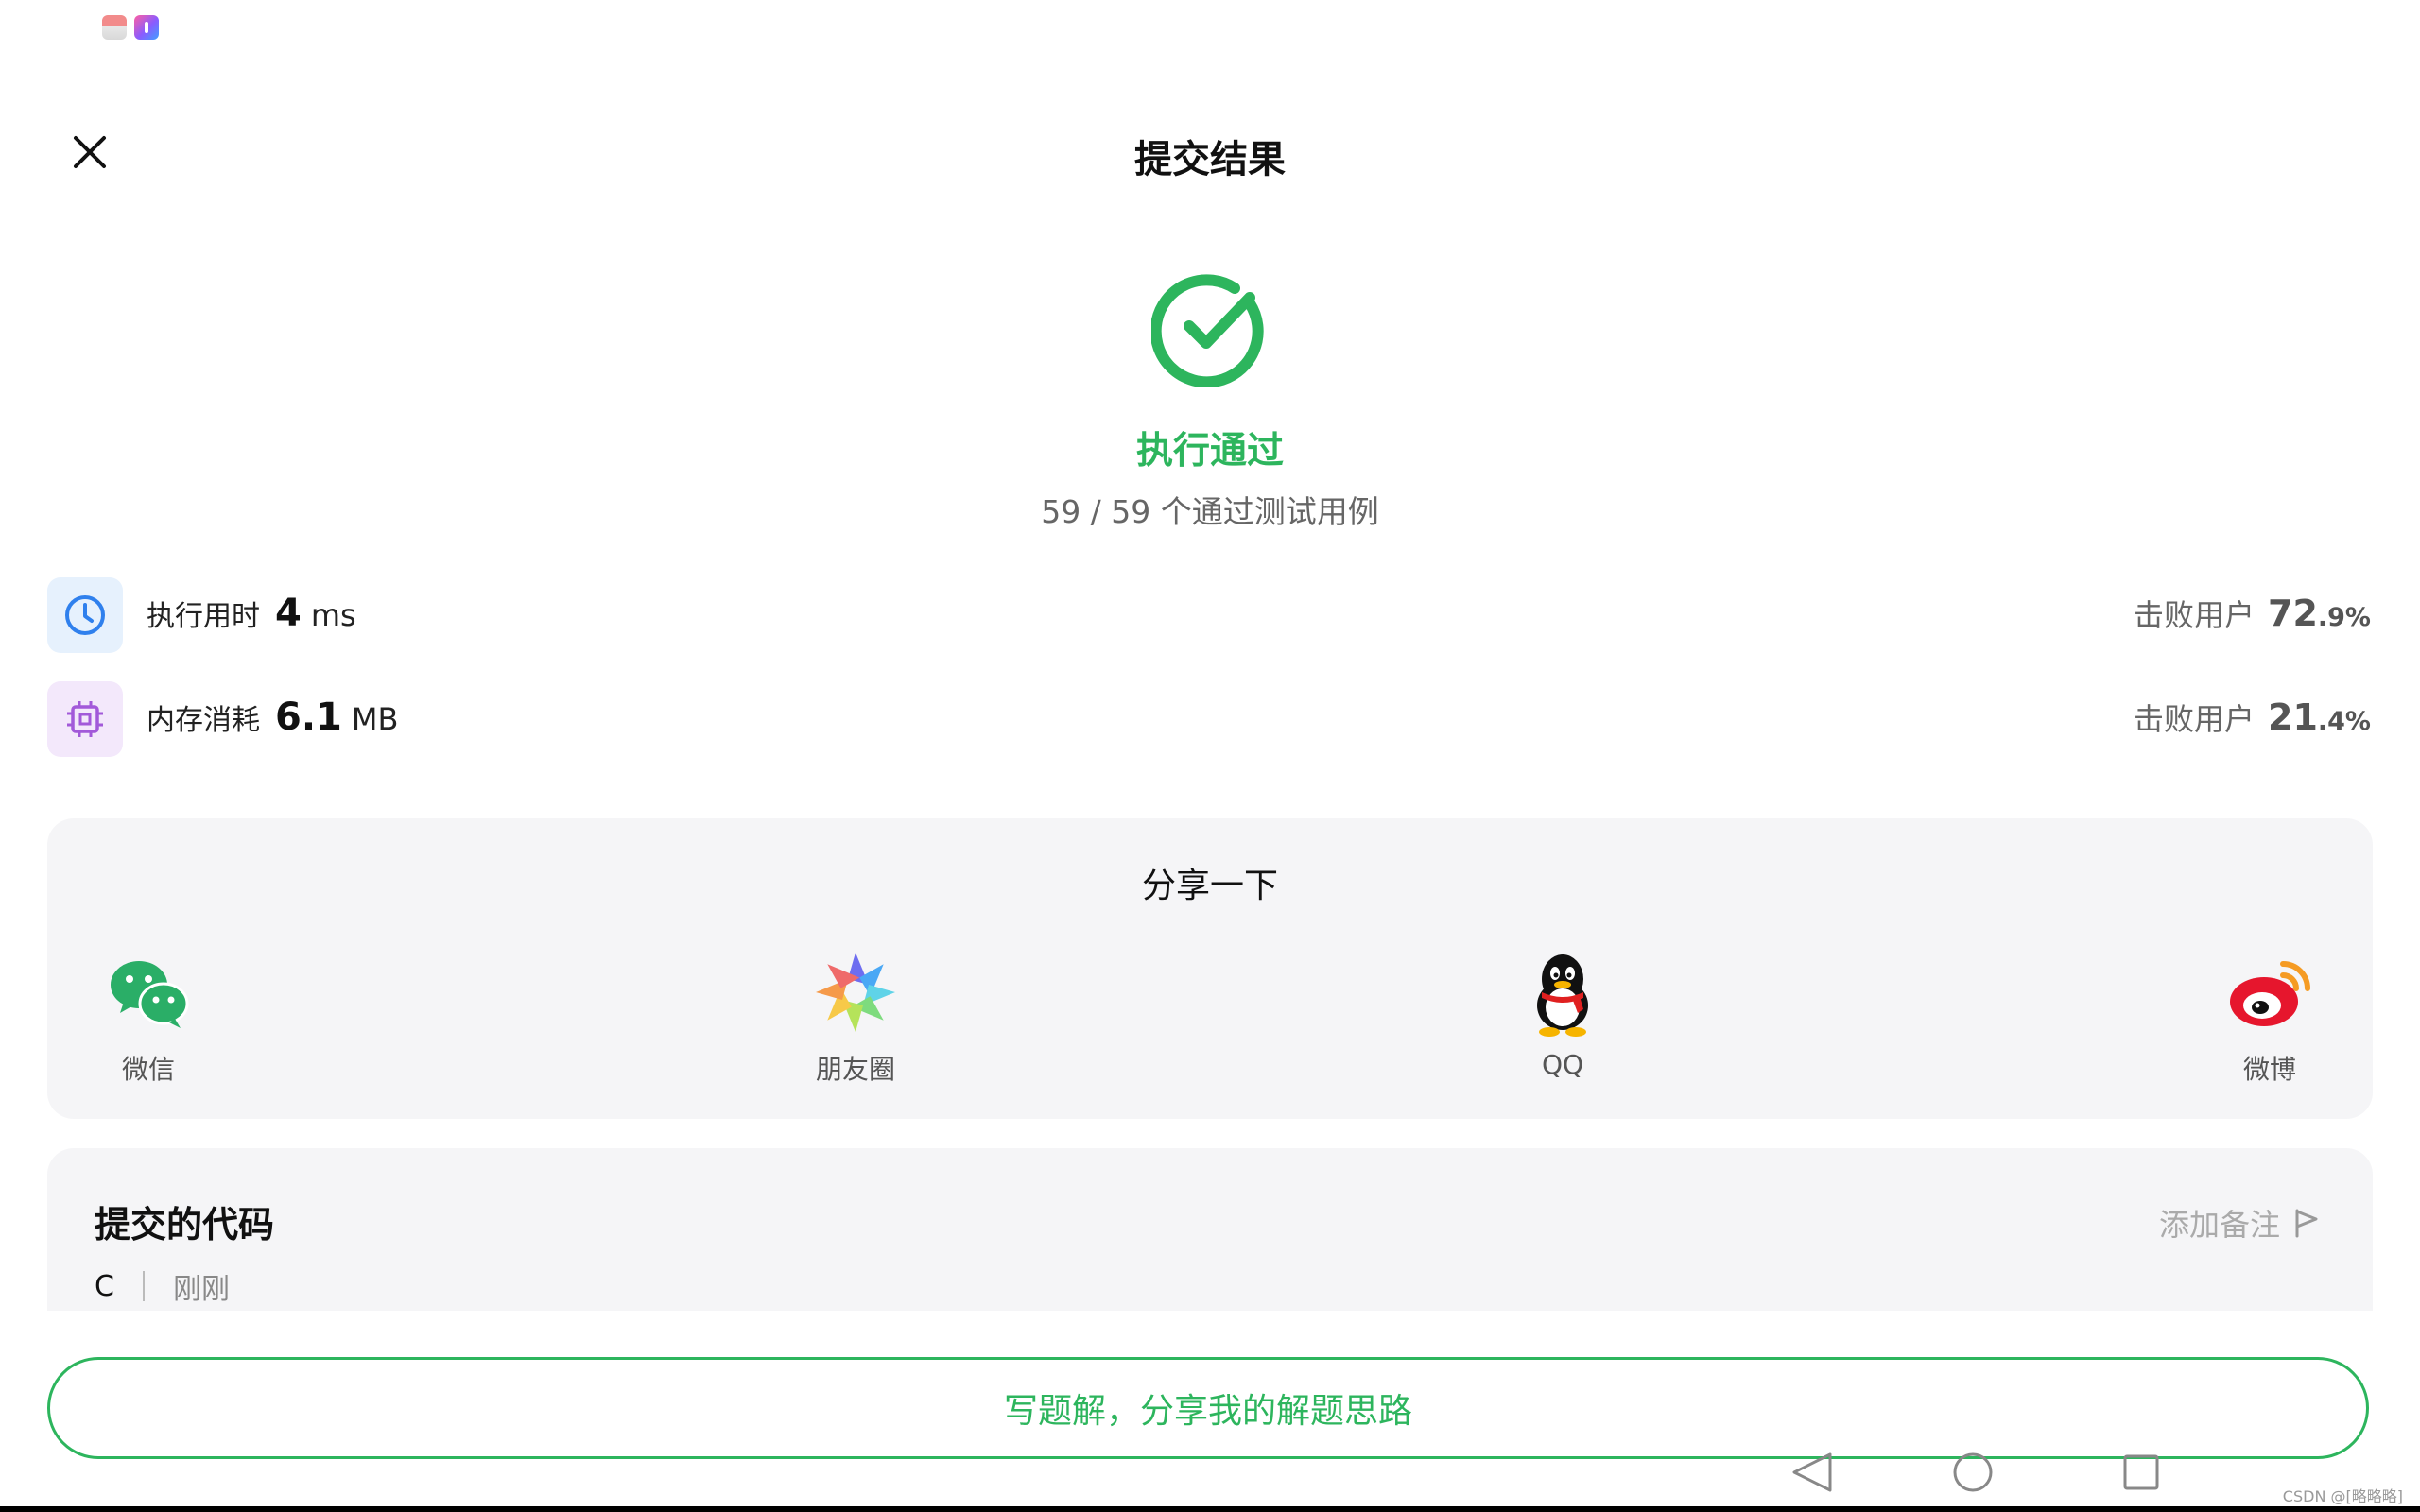 This screenshot has width=2420, height=1512. Describe the element at coordinates (162, 1286) in the screenshot. I see `code-meta: C 刚刚` at that location.